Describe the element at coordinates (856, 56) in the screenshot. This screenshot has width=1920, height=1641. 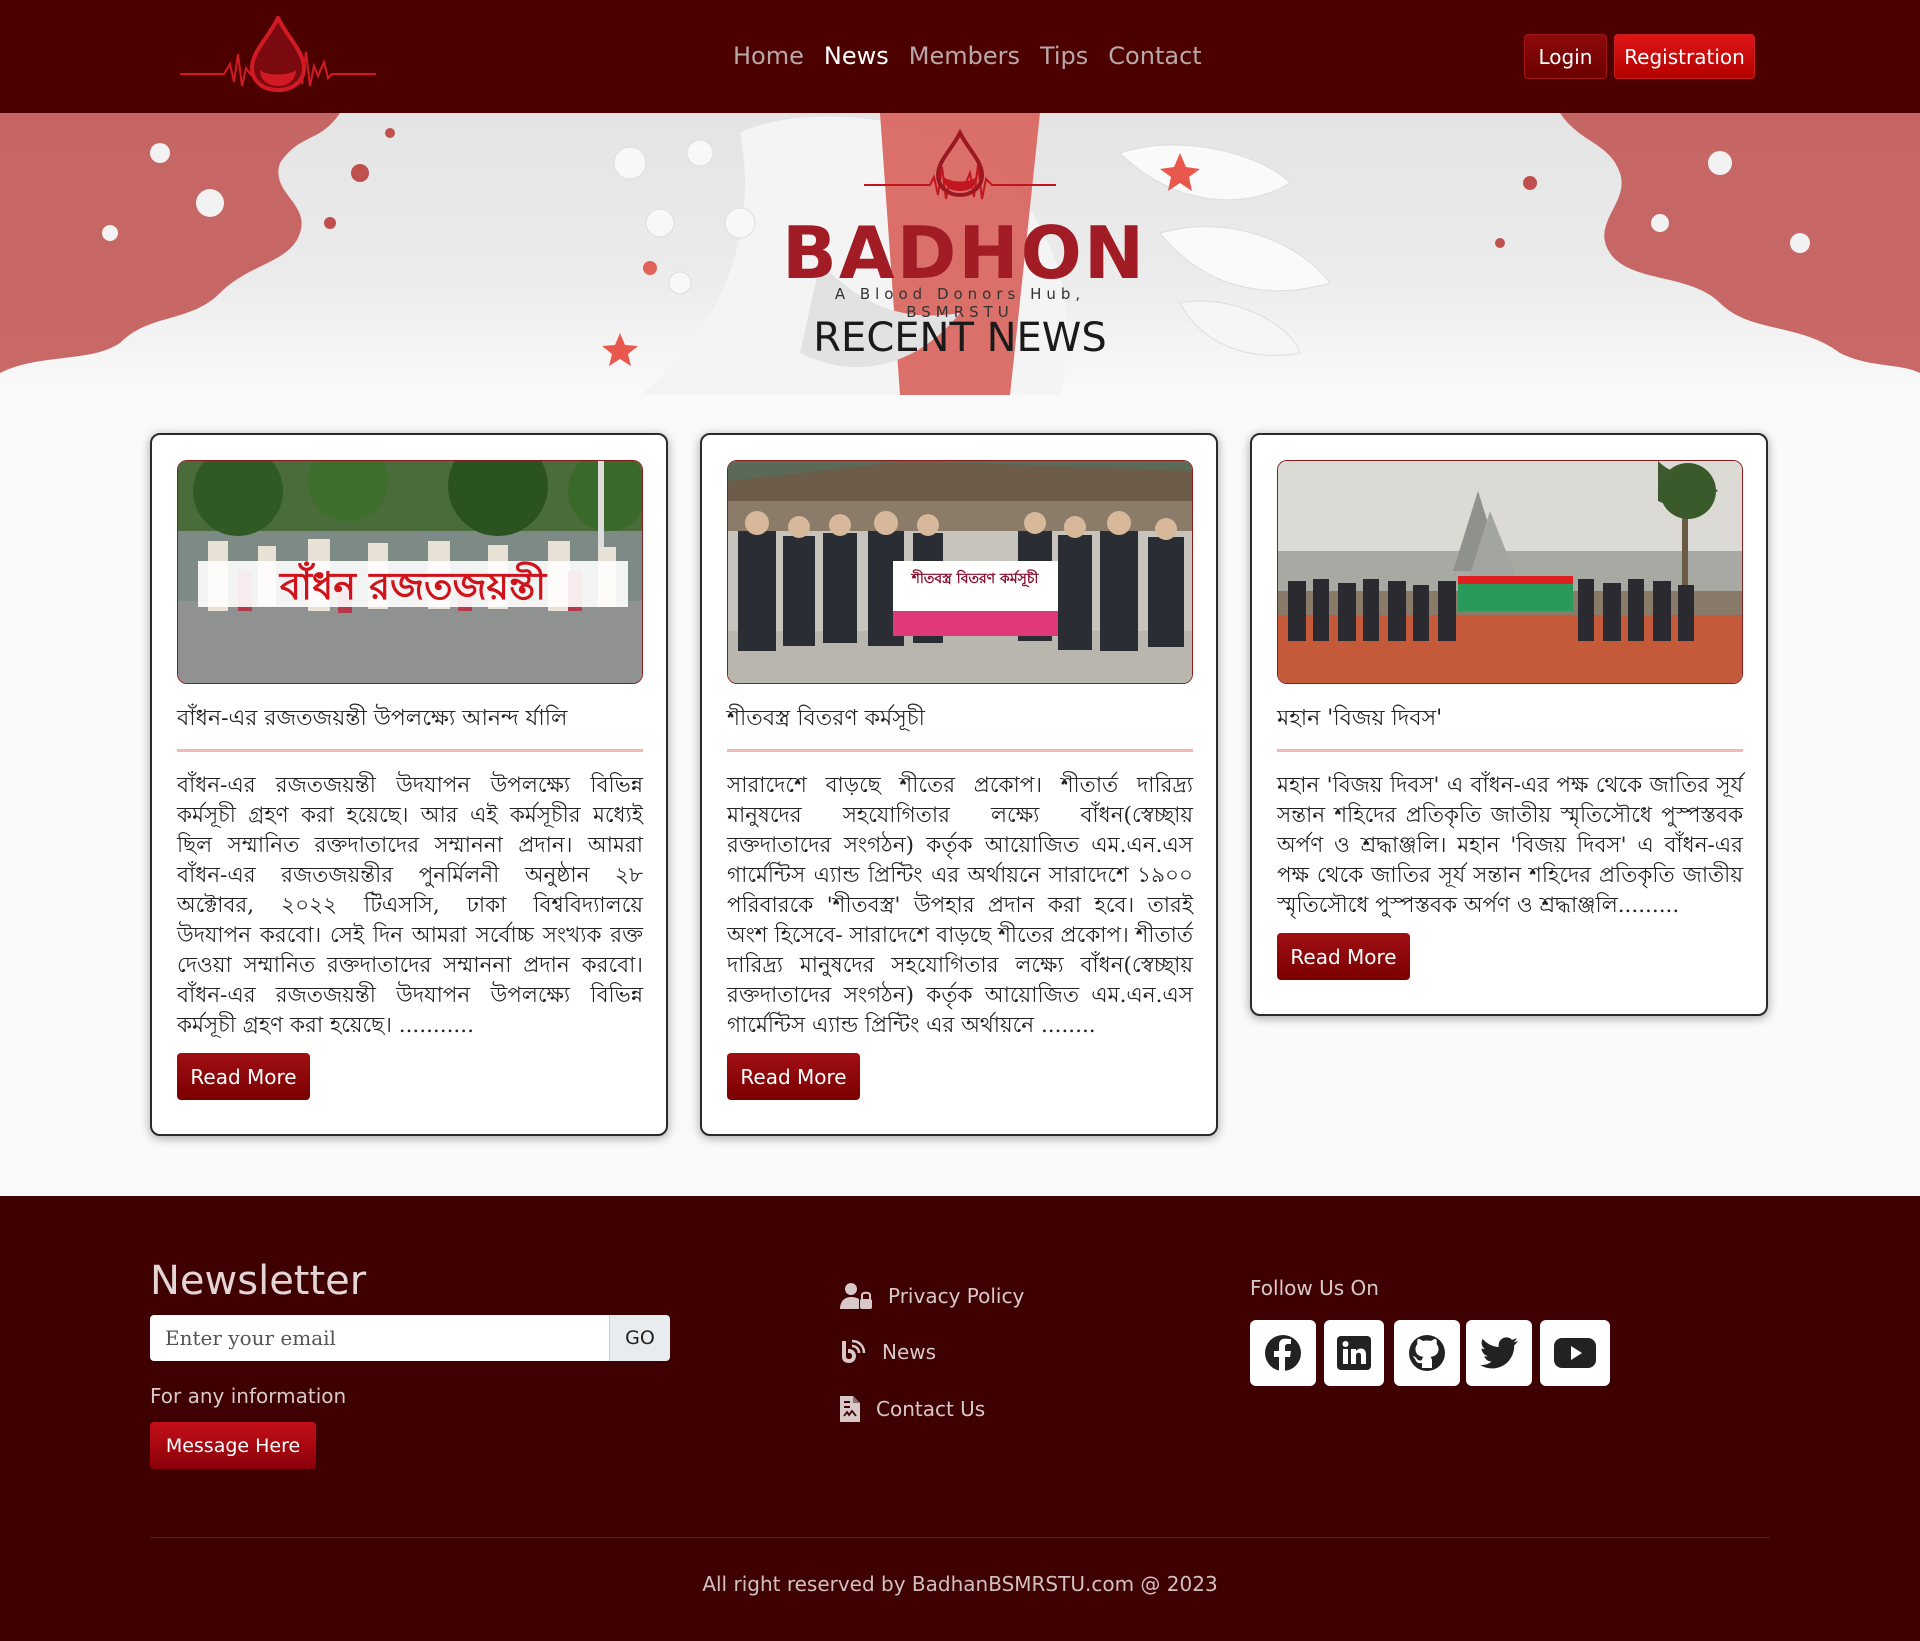
I see `nav-link-news: News` at that location.